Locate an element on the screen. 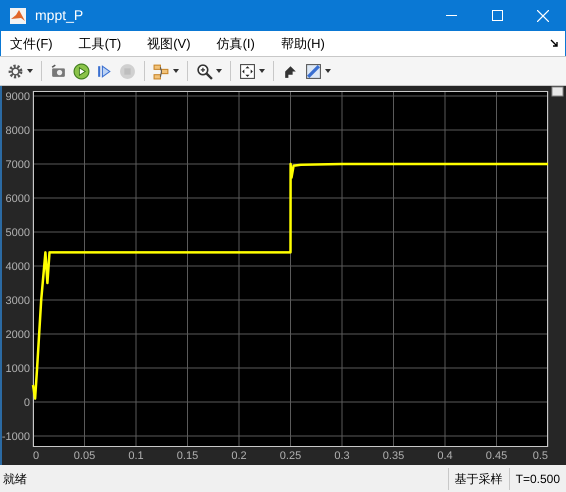  close-icon is located at coordinates (543, 16).